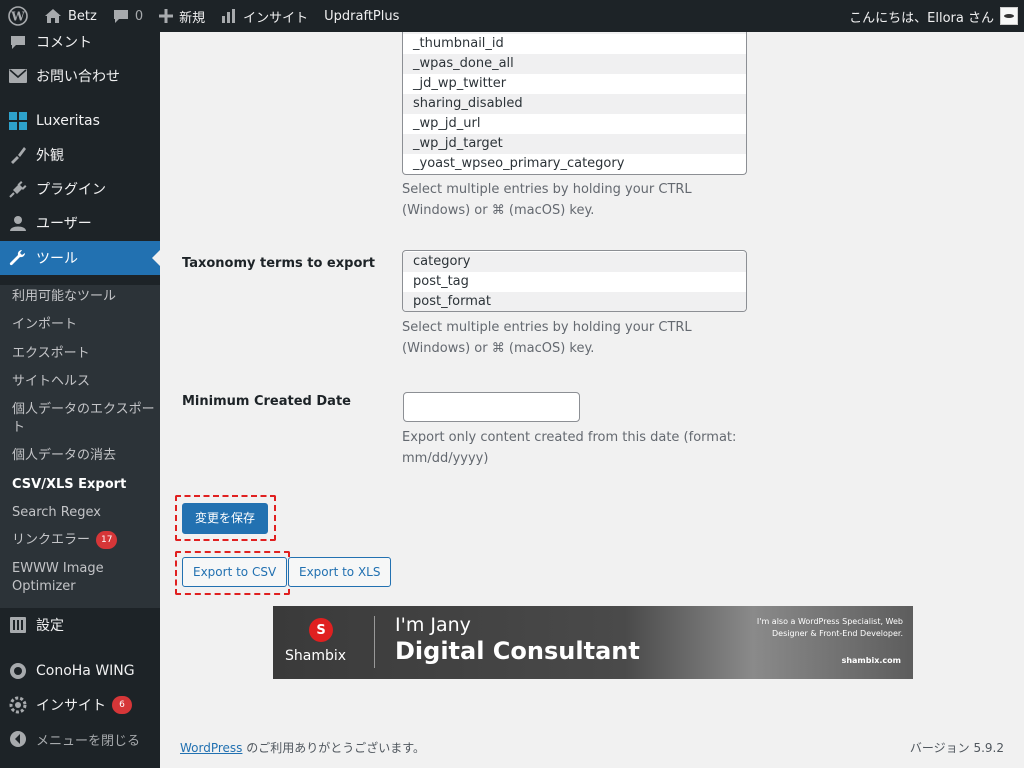  Describe the element at coordinates (80, 155) in the screenshot. I see `menu-appearance: 外観` at that location.